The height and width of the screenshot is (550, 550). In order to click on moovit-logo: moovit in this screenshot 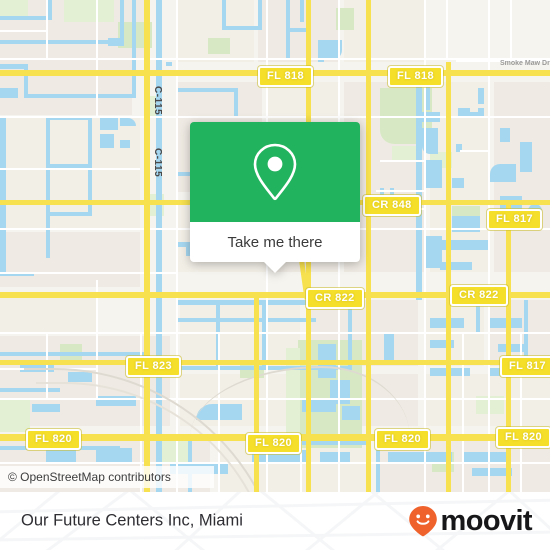, I will do `click(470, 520)`.